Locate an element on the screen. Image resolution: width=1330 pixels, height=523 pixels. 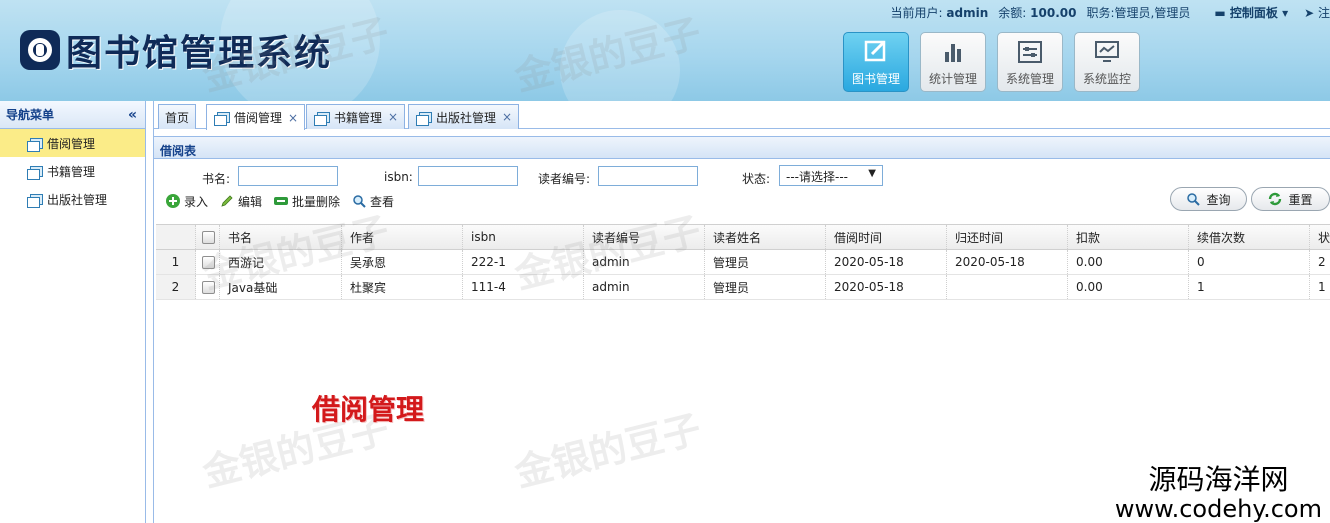
cell-return-date: 2020-05-18 is located at coordinates (1007, 262).